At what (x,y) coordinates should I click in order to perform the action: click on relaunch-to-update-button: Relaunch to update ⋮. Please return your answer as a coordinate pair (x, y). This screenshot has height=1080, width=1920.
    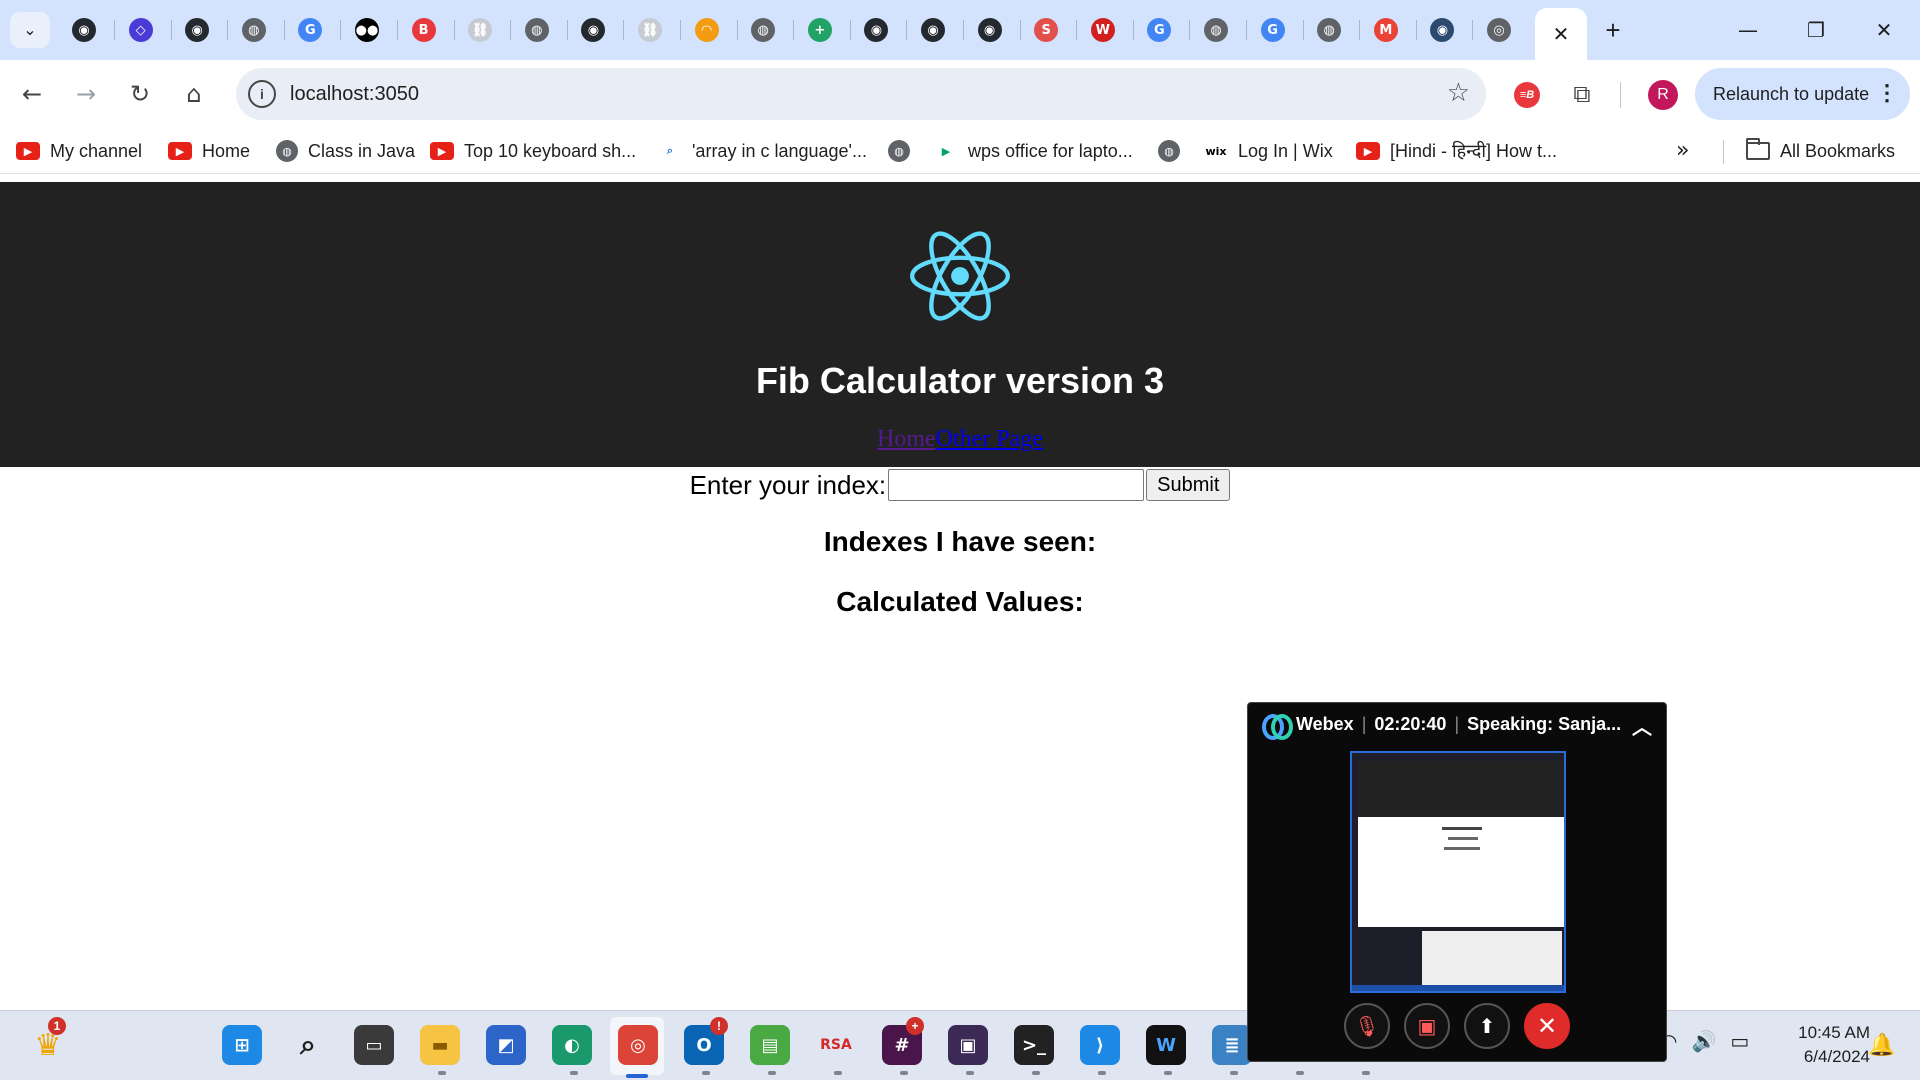
    Looking at the image, I should click on (1802, 94).